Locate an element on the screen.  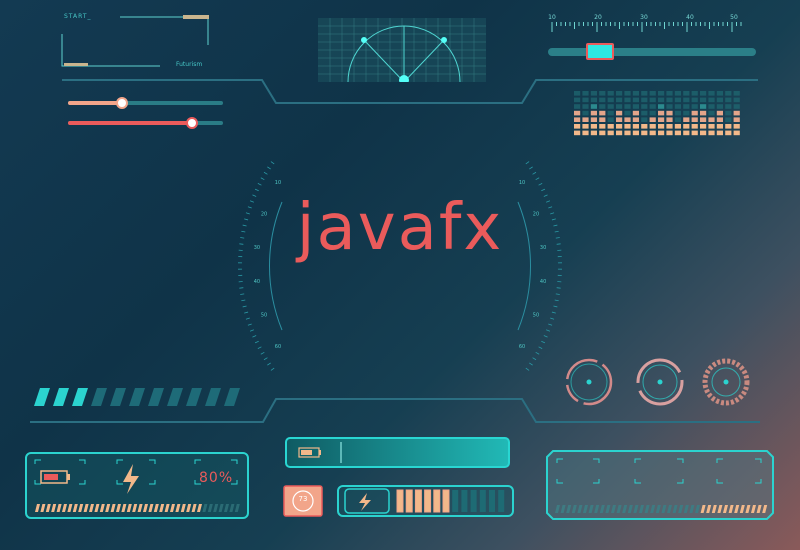
dial-label: 10 is located at coordinates (522, 183).